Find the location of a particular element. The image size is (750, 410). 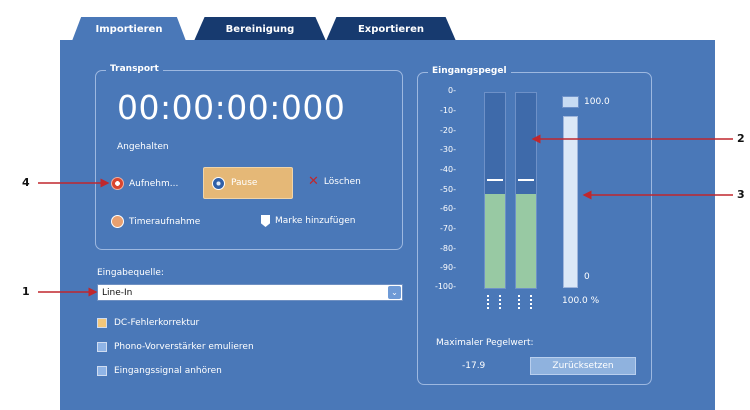

scale-label: -30- is located at coordinates (448, 149).